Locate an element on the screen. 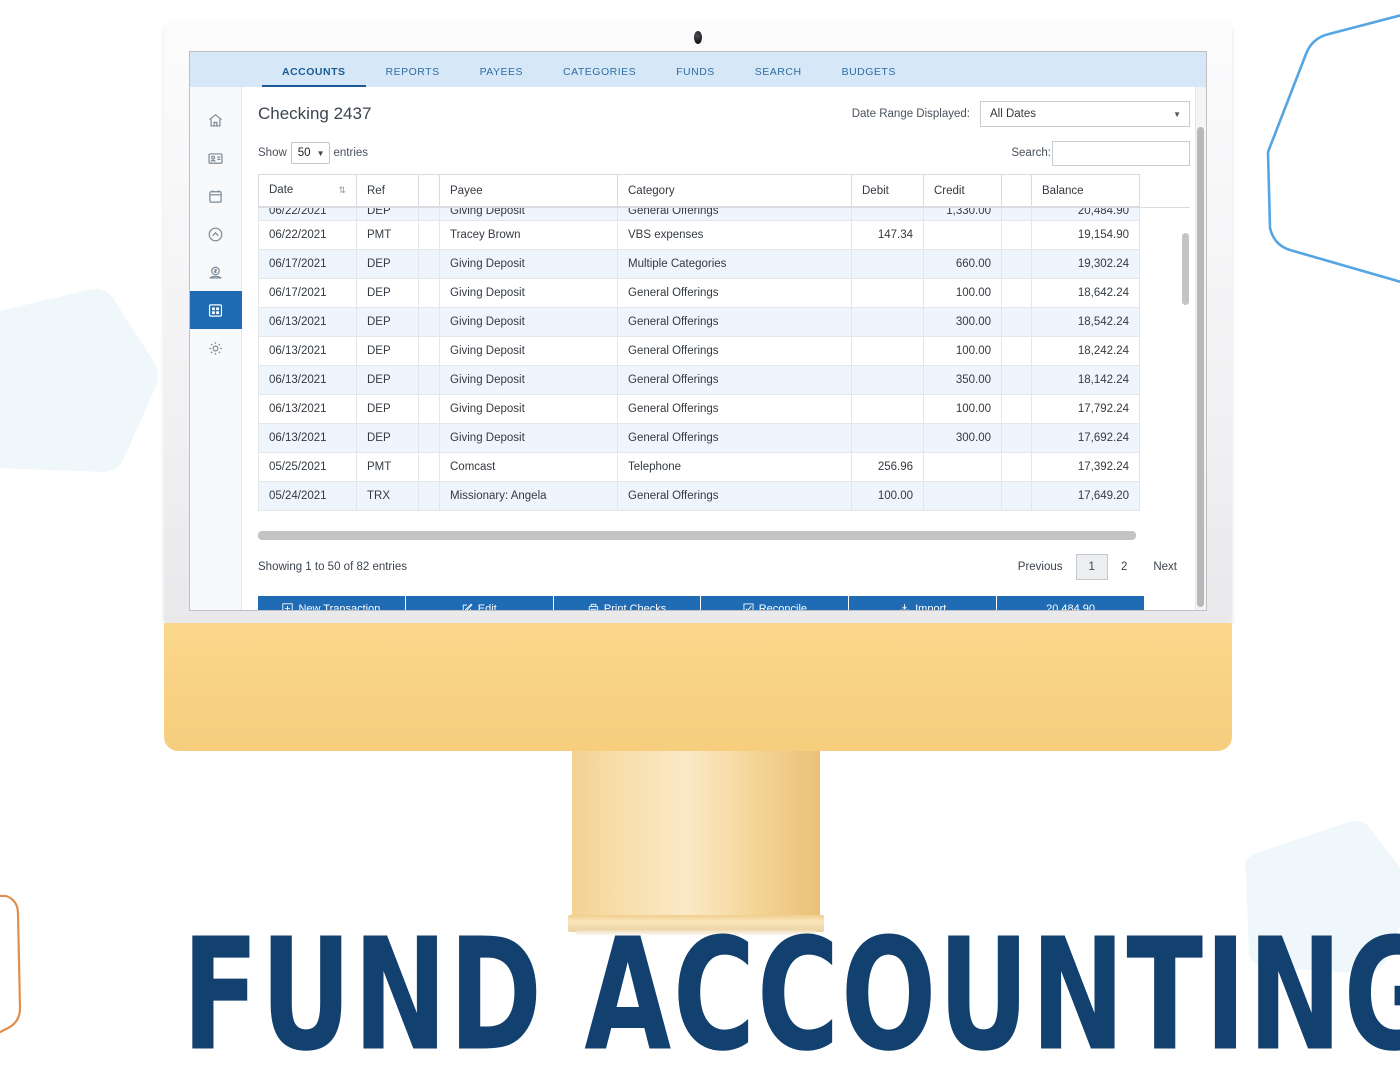 The image size is (1400, 1085). hexagon-outline-bottomleft is located at coordinates (11, 964).